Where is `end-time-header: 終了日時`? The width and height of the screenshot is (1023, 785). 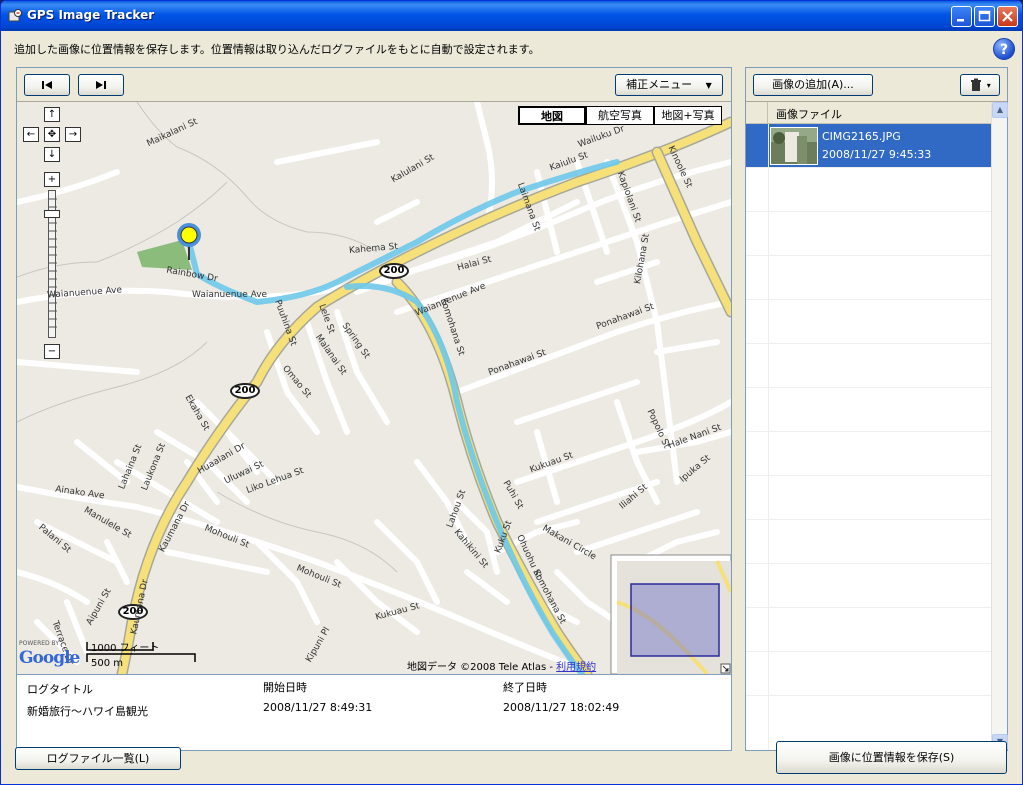 end-time-header: 終了日時 is located at coordinates (525, 687).